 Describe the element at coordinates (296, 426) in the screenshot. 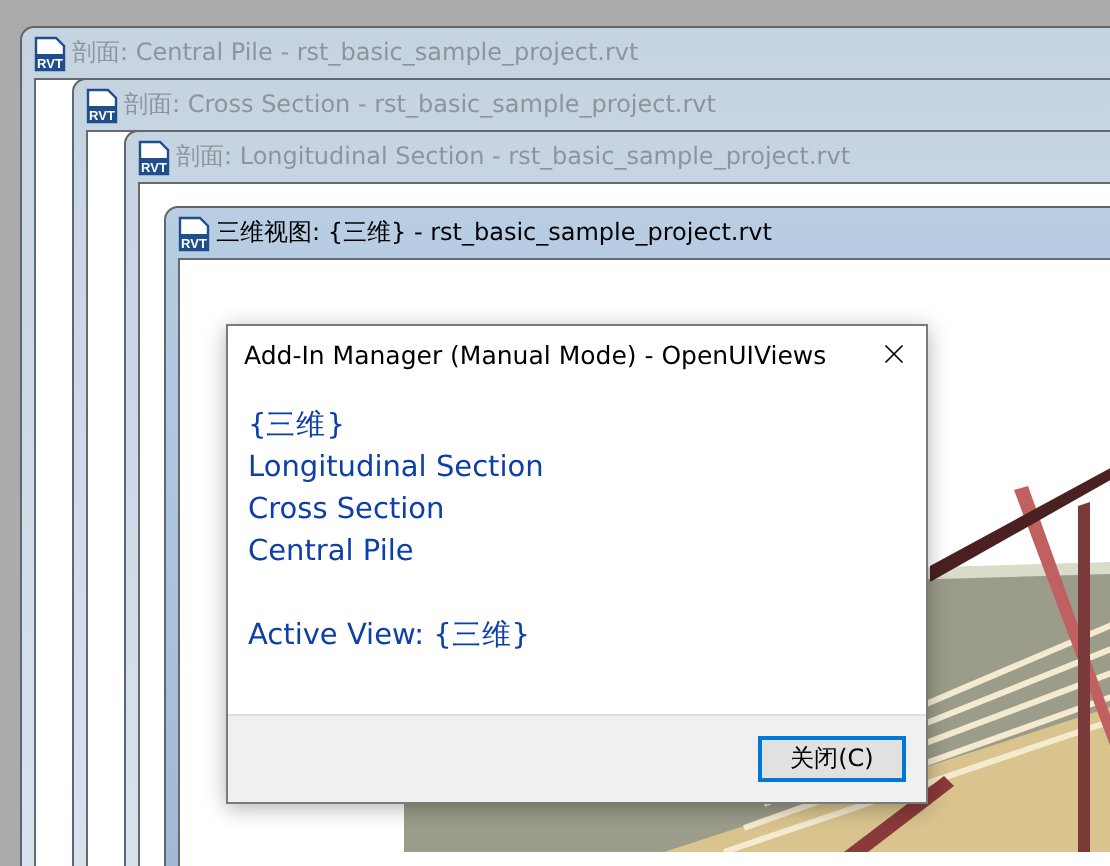

I see `view-name: {三维}` at that location.